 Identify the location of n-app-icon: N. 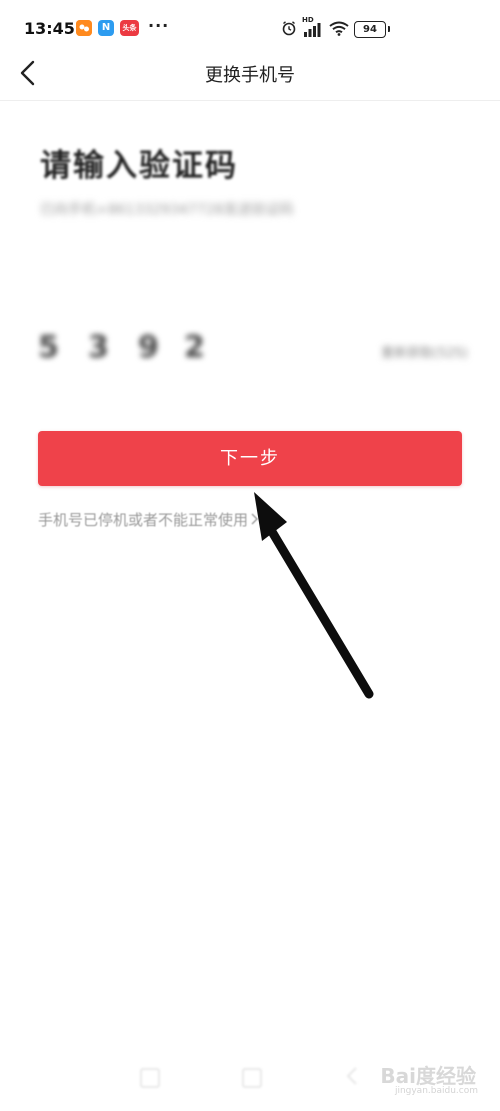
(106, 28).